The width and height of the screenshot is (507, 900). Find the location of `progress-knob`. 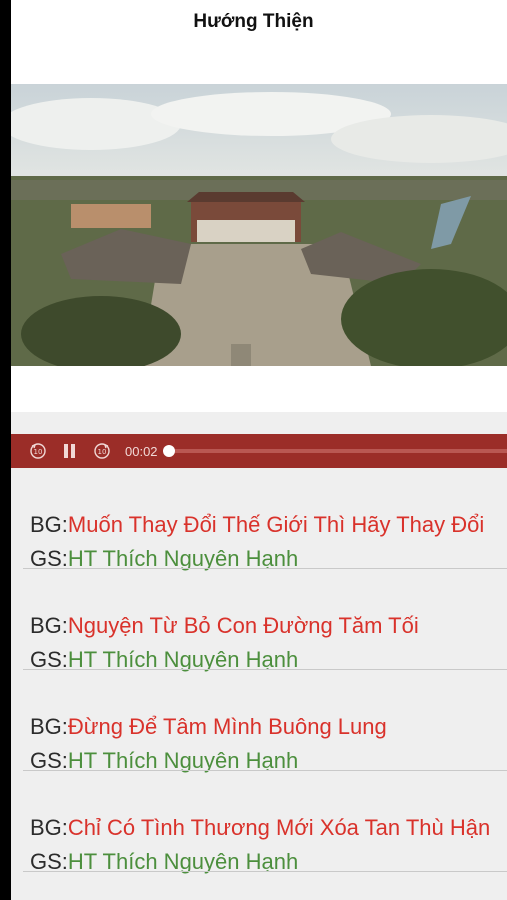

progress-knob is located at coordinates (168, 451).